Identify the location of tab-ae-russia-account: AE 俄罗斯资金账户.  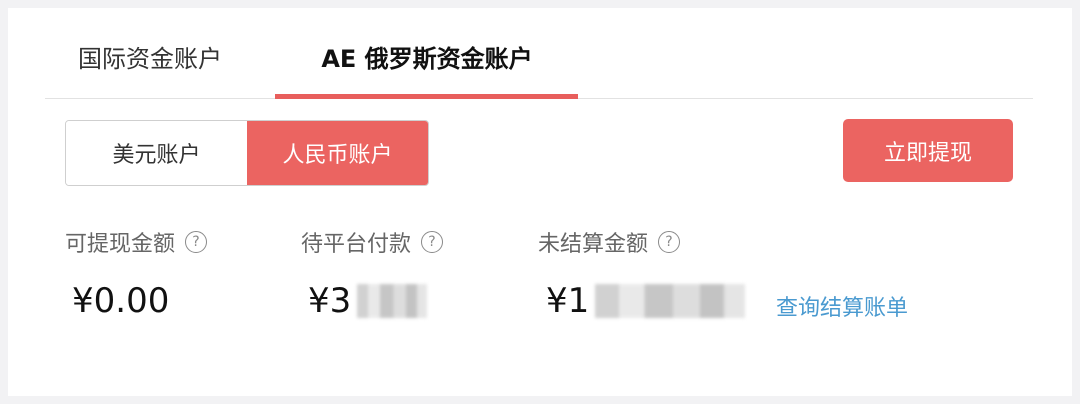
(427, 71).